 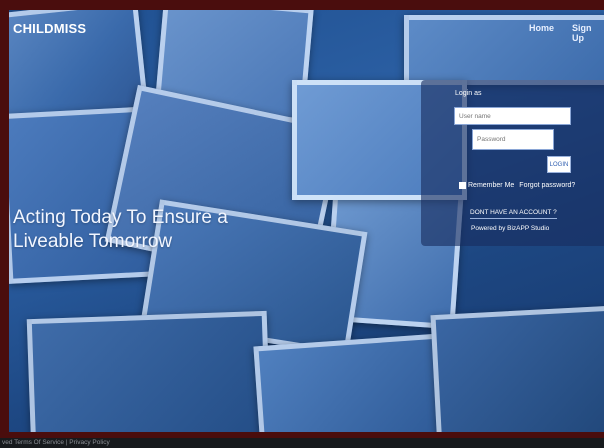 I want to click on footer: ved Terms Of Service | Privacy Policy, so click(x=302, y=443).